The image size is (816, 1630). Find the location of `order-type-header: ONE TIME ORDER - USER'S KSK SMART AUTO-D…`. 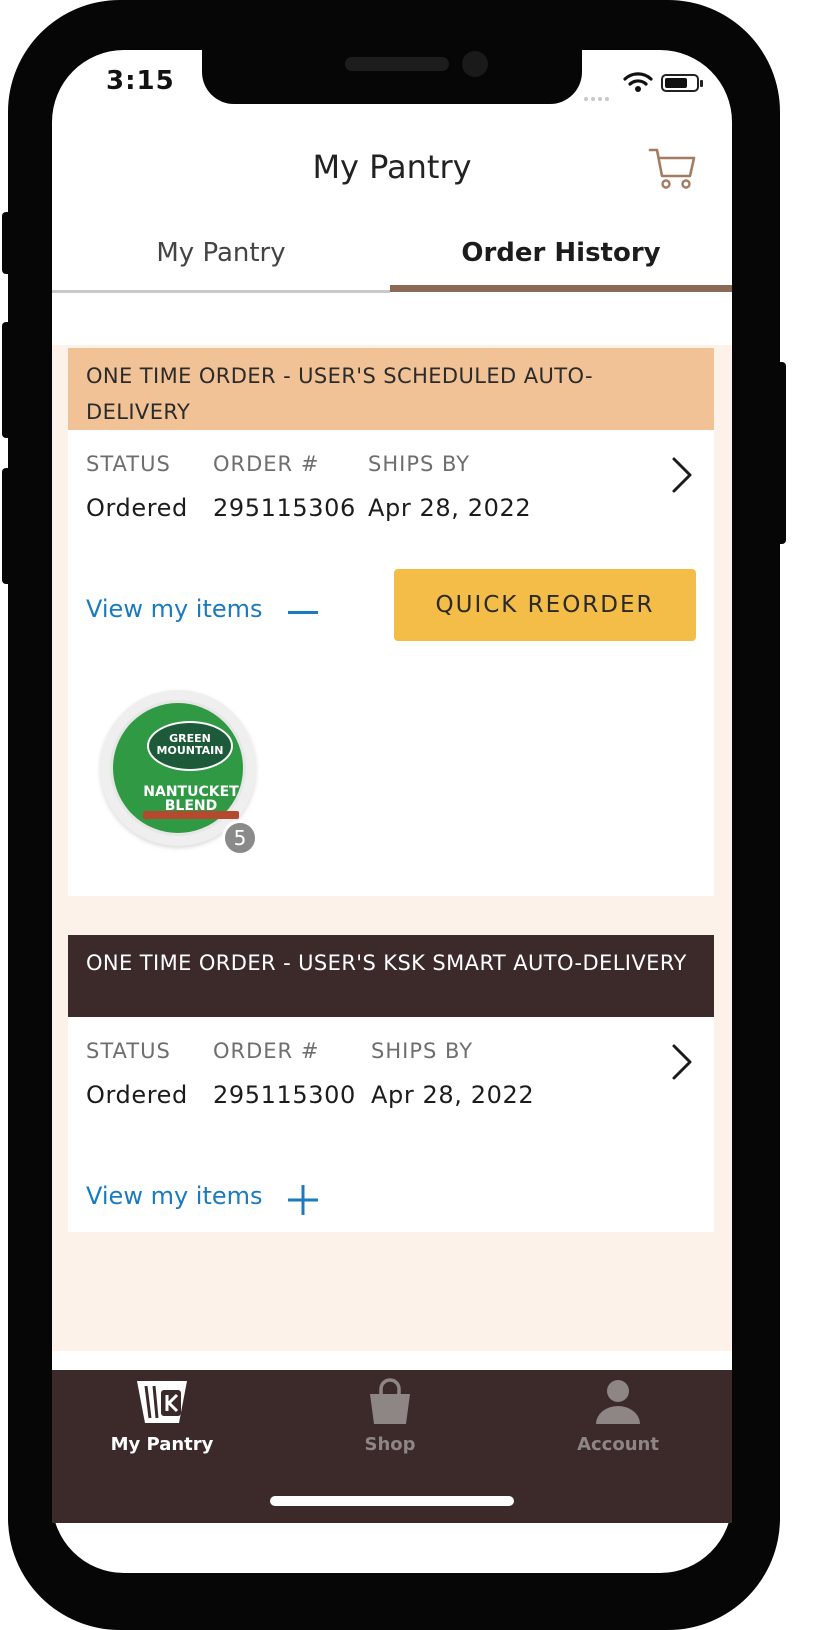

order-type-header: ONE TIME ORDER - USER'S KSK SMART AUTO-D… is located at coordinates (391, 976).